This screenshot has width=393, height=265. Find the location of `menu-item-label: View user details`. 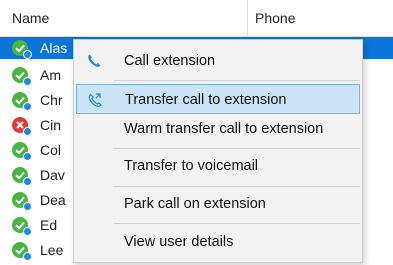

menu-item-label: View user details is located at coordinates (179, 242).